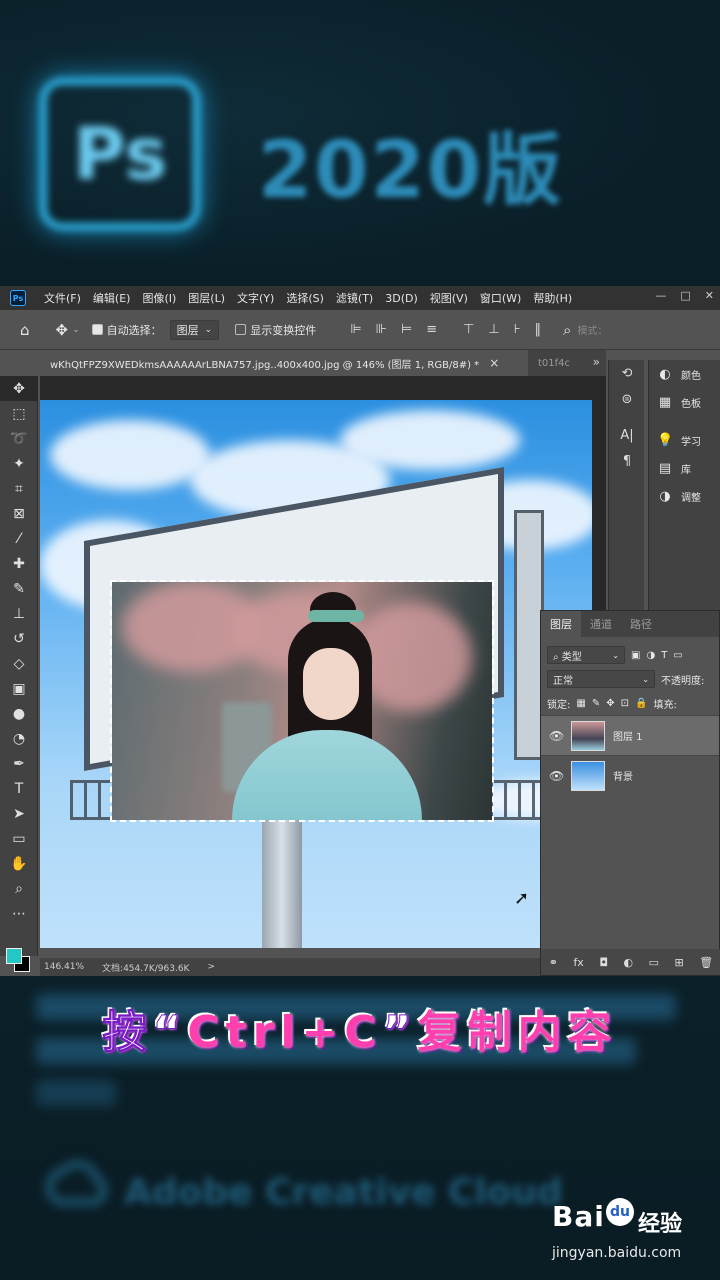  I want to click on chevron-down-icon: ⌄, so click(76, 330).